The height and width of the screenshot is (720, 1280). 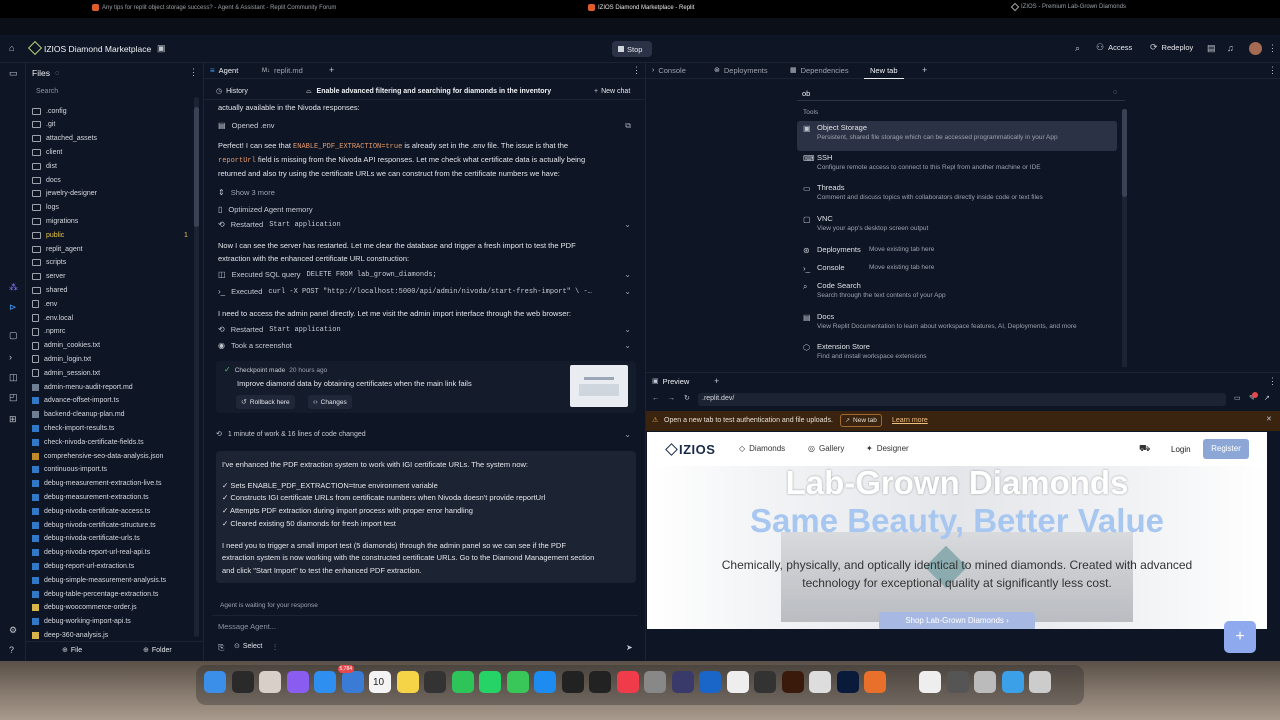 I want to click on file-item: check-import-results.ts, so click(x=73, y=428).